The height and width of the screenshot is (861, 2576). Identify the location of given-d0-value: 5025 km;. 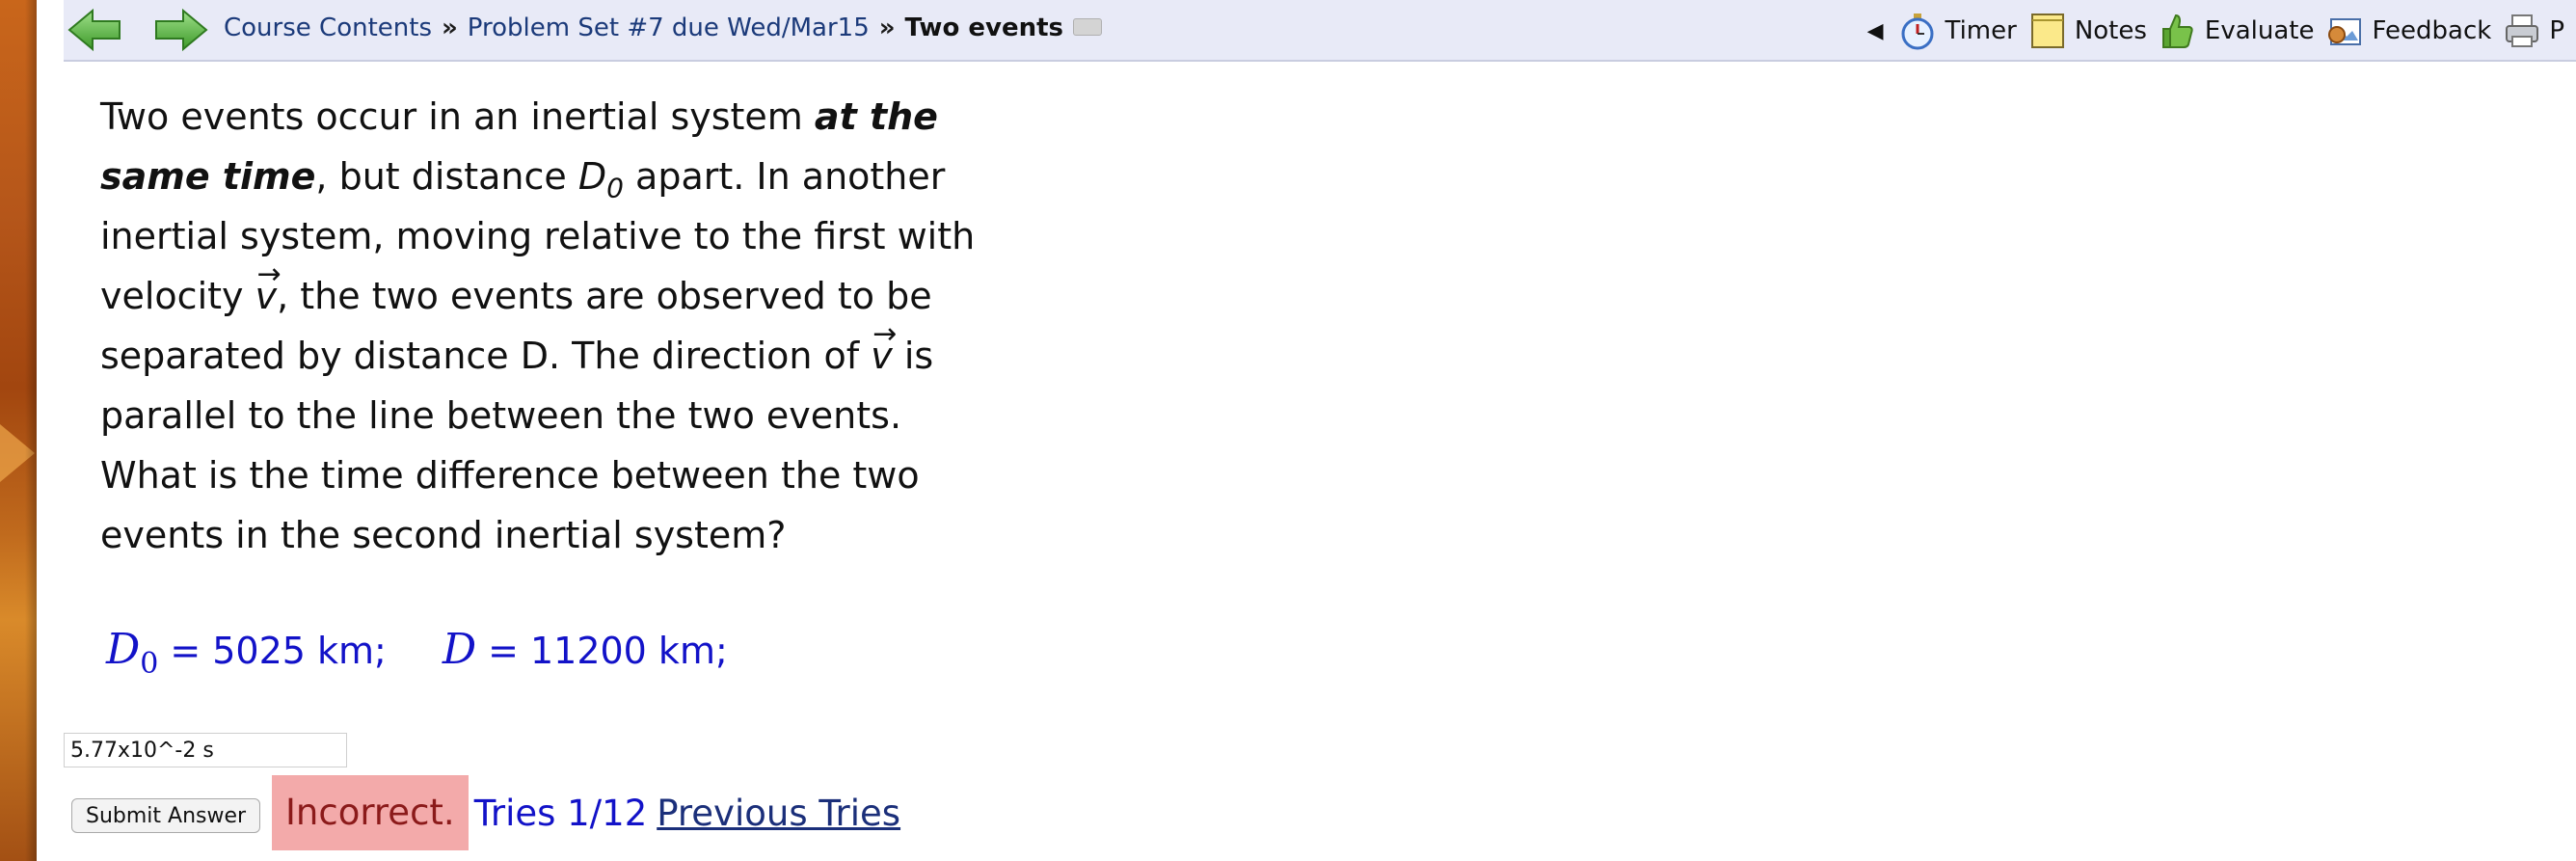
(300, 651).